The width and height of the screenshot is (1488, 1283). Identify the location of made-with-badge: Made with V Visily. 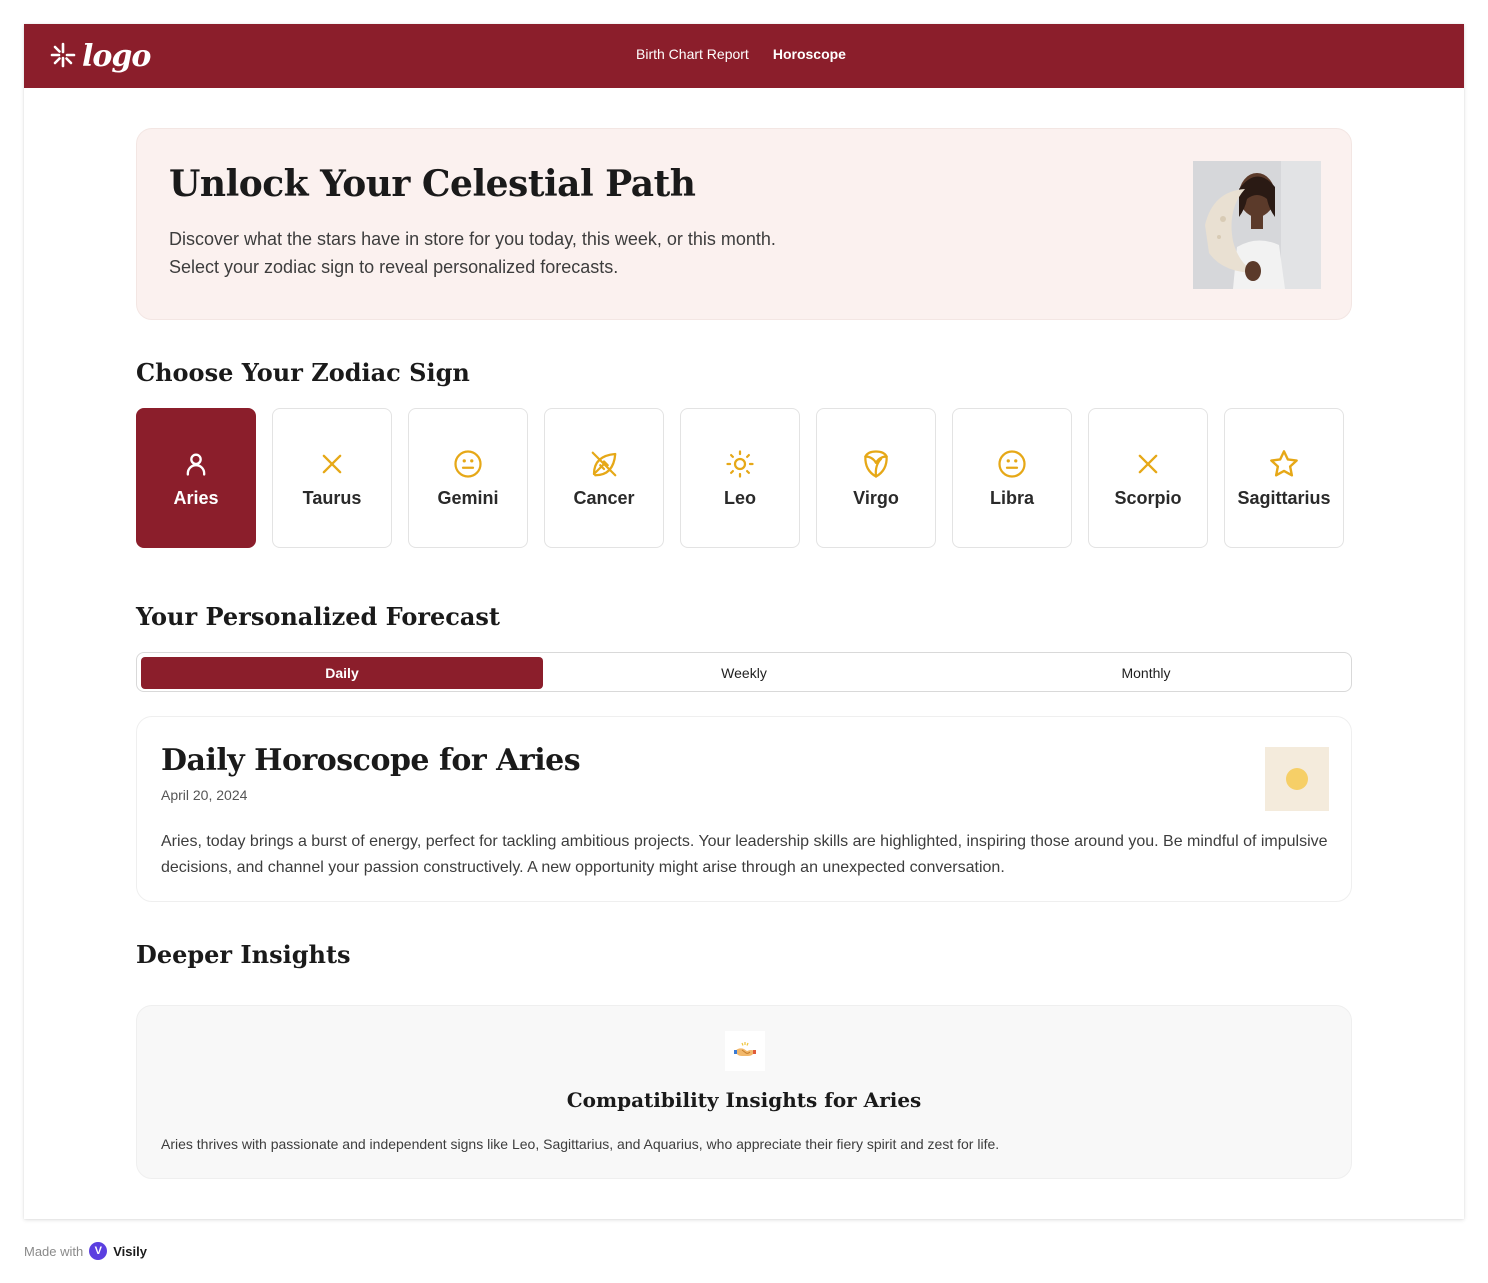
(85, 1251).